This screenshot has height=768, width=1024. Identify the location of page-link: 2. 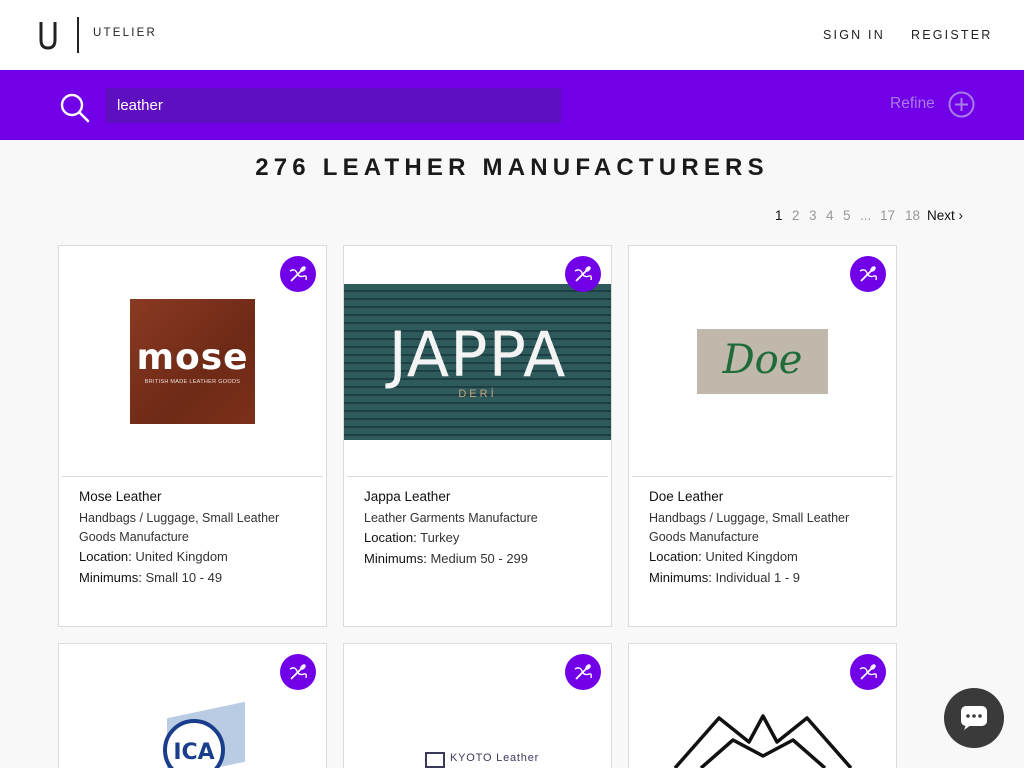
(796, 215).